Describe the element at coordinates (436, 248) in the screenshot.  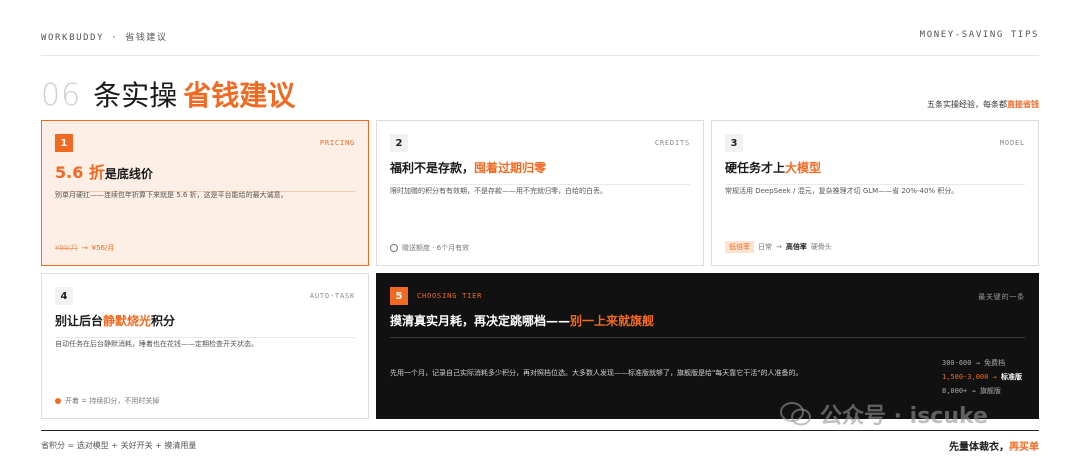
I see `validity-note: 赠送额度 · 6个月有效` at that location.